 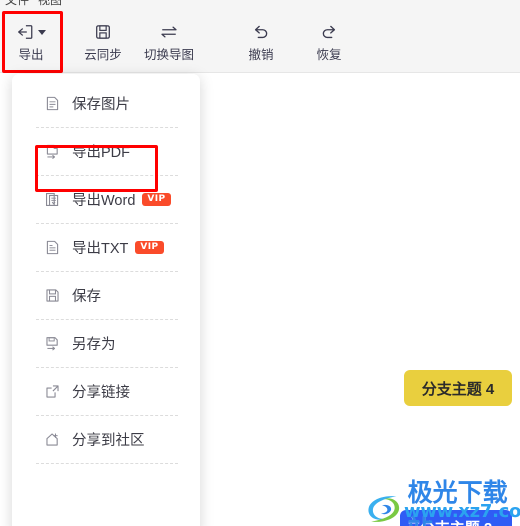 I want to click on menu-item-save-as: 另存为, so click(x=106, y=343).